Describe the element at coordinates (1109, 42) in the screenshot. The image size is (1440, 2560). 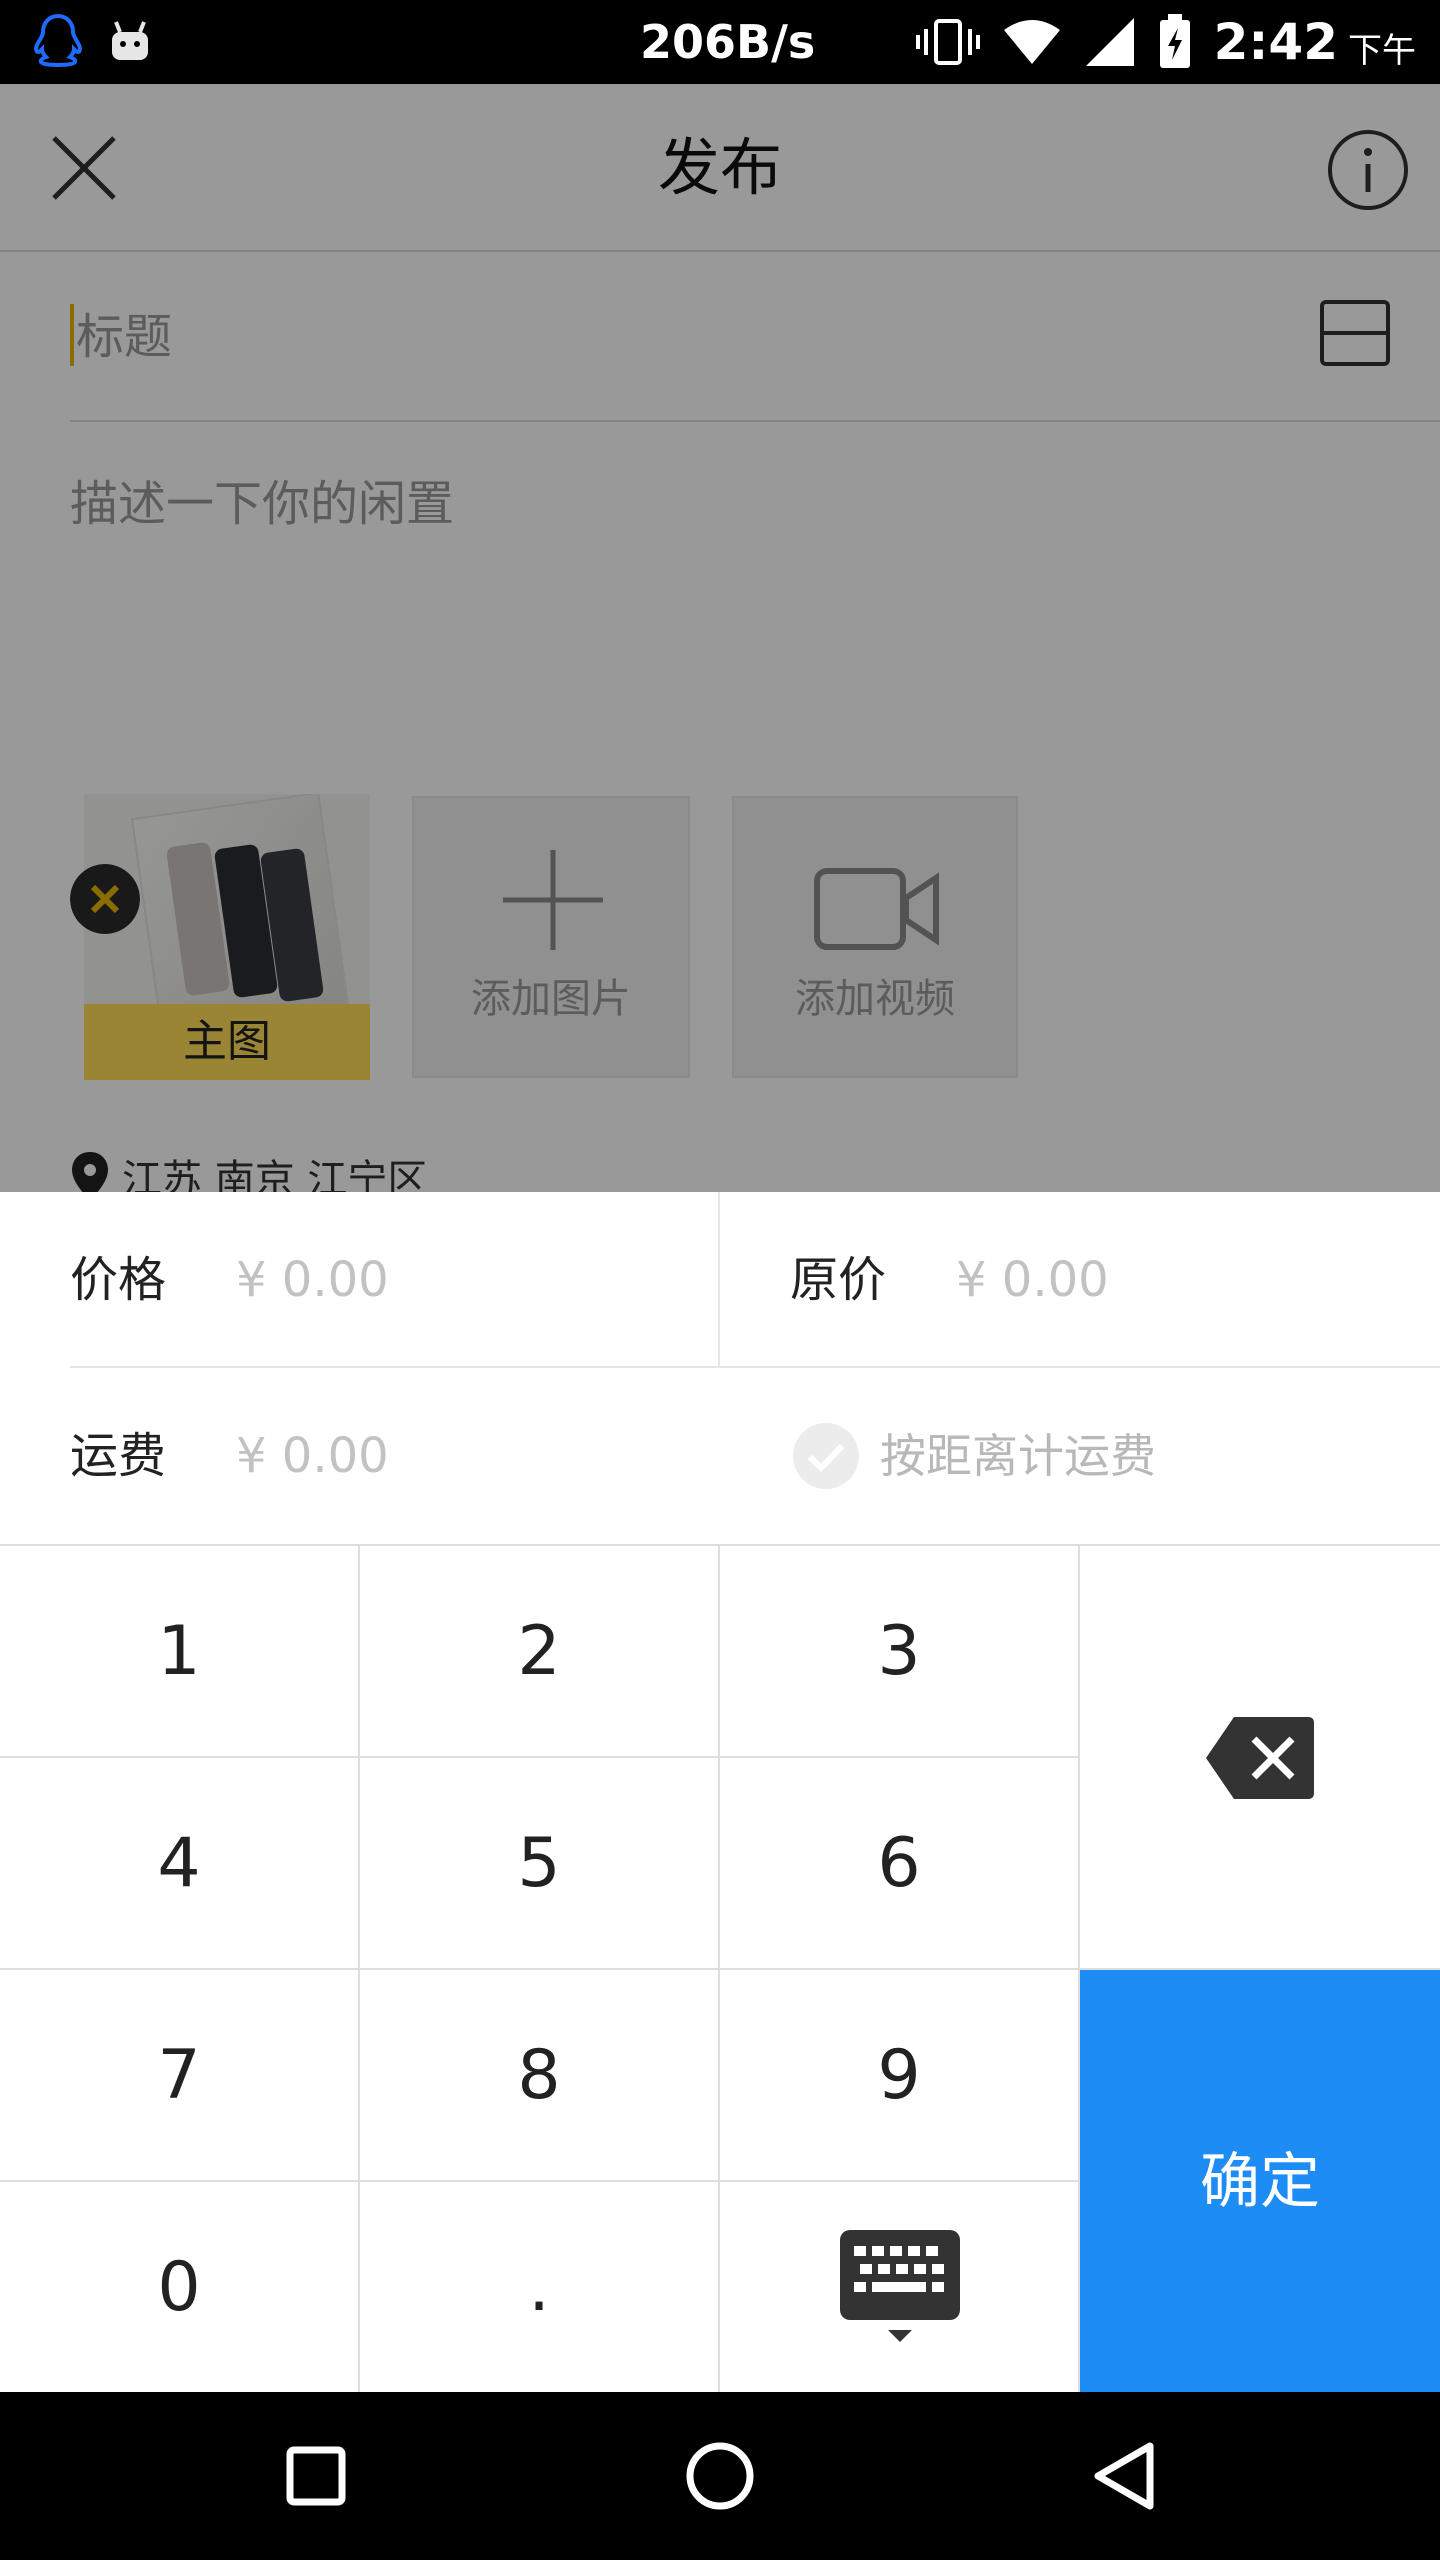
I see `signal-icon` at that location.